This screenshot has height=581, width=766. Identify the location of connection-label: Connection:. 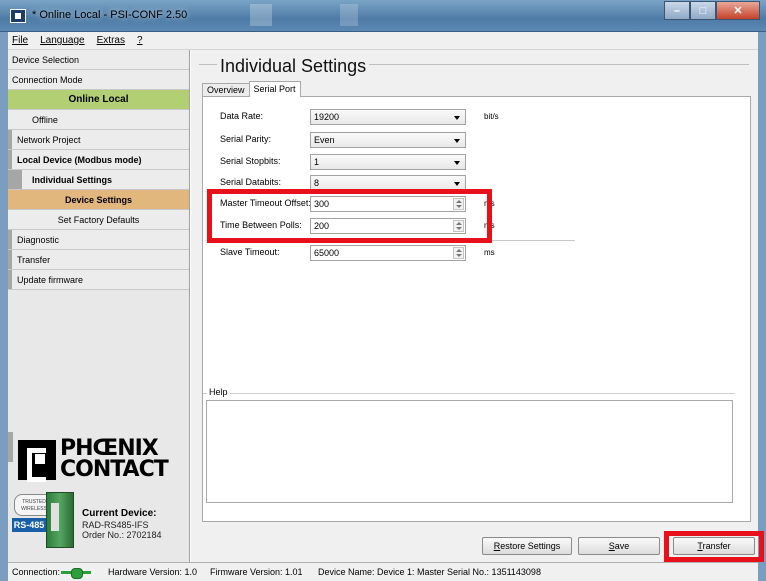
(36, 572).